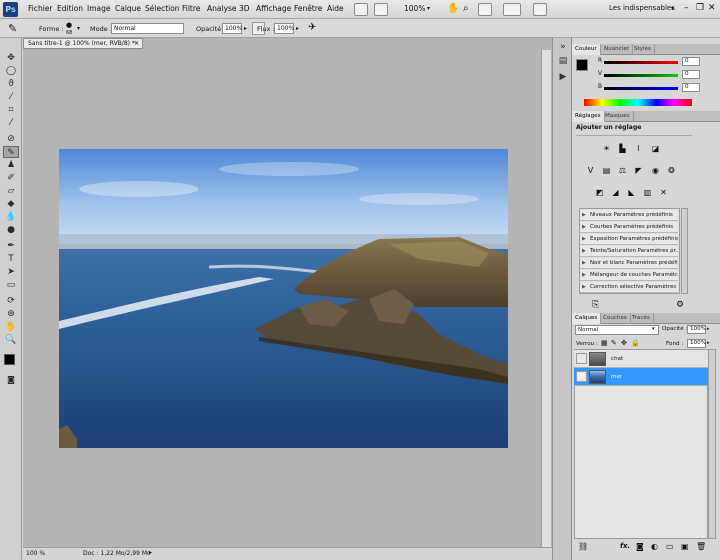  Describe the element at coordinates (128, 8) in the screenshot. I see `menu-calque: Calque` at that location.